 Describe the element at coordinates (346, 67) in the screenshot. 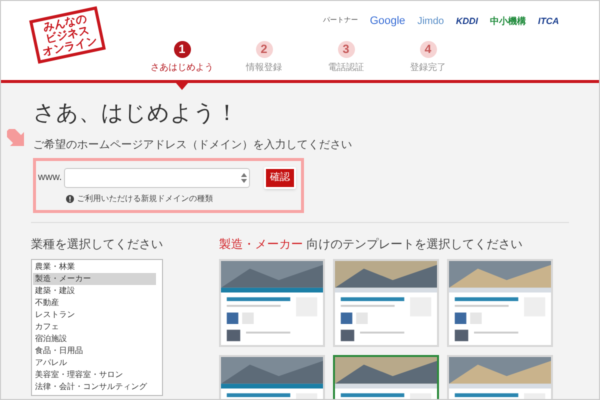

I see `step-label: 電話認証` at that location.